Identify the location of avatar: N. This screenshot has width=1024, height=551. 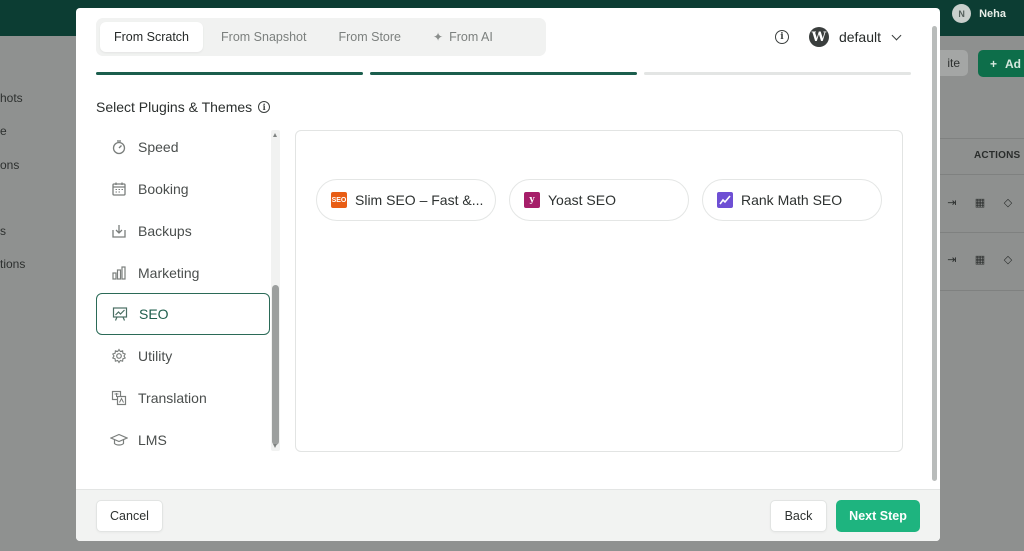
(962, 13).